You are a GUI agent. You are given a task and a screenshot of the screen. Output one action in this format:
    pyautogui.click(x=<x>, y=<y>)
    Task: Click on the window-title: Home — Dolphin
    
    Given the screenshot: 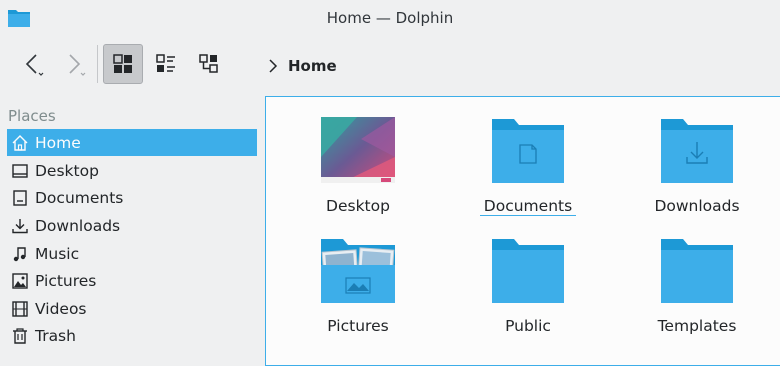 What is the action you would take?
    pyautogui.click(x=390, y=18)
    